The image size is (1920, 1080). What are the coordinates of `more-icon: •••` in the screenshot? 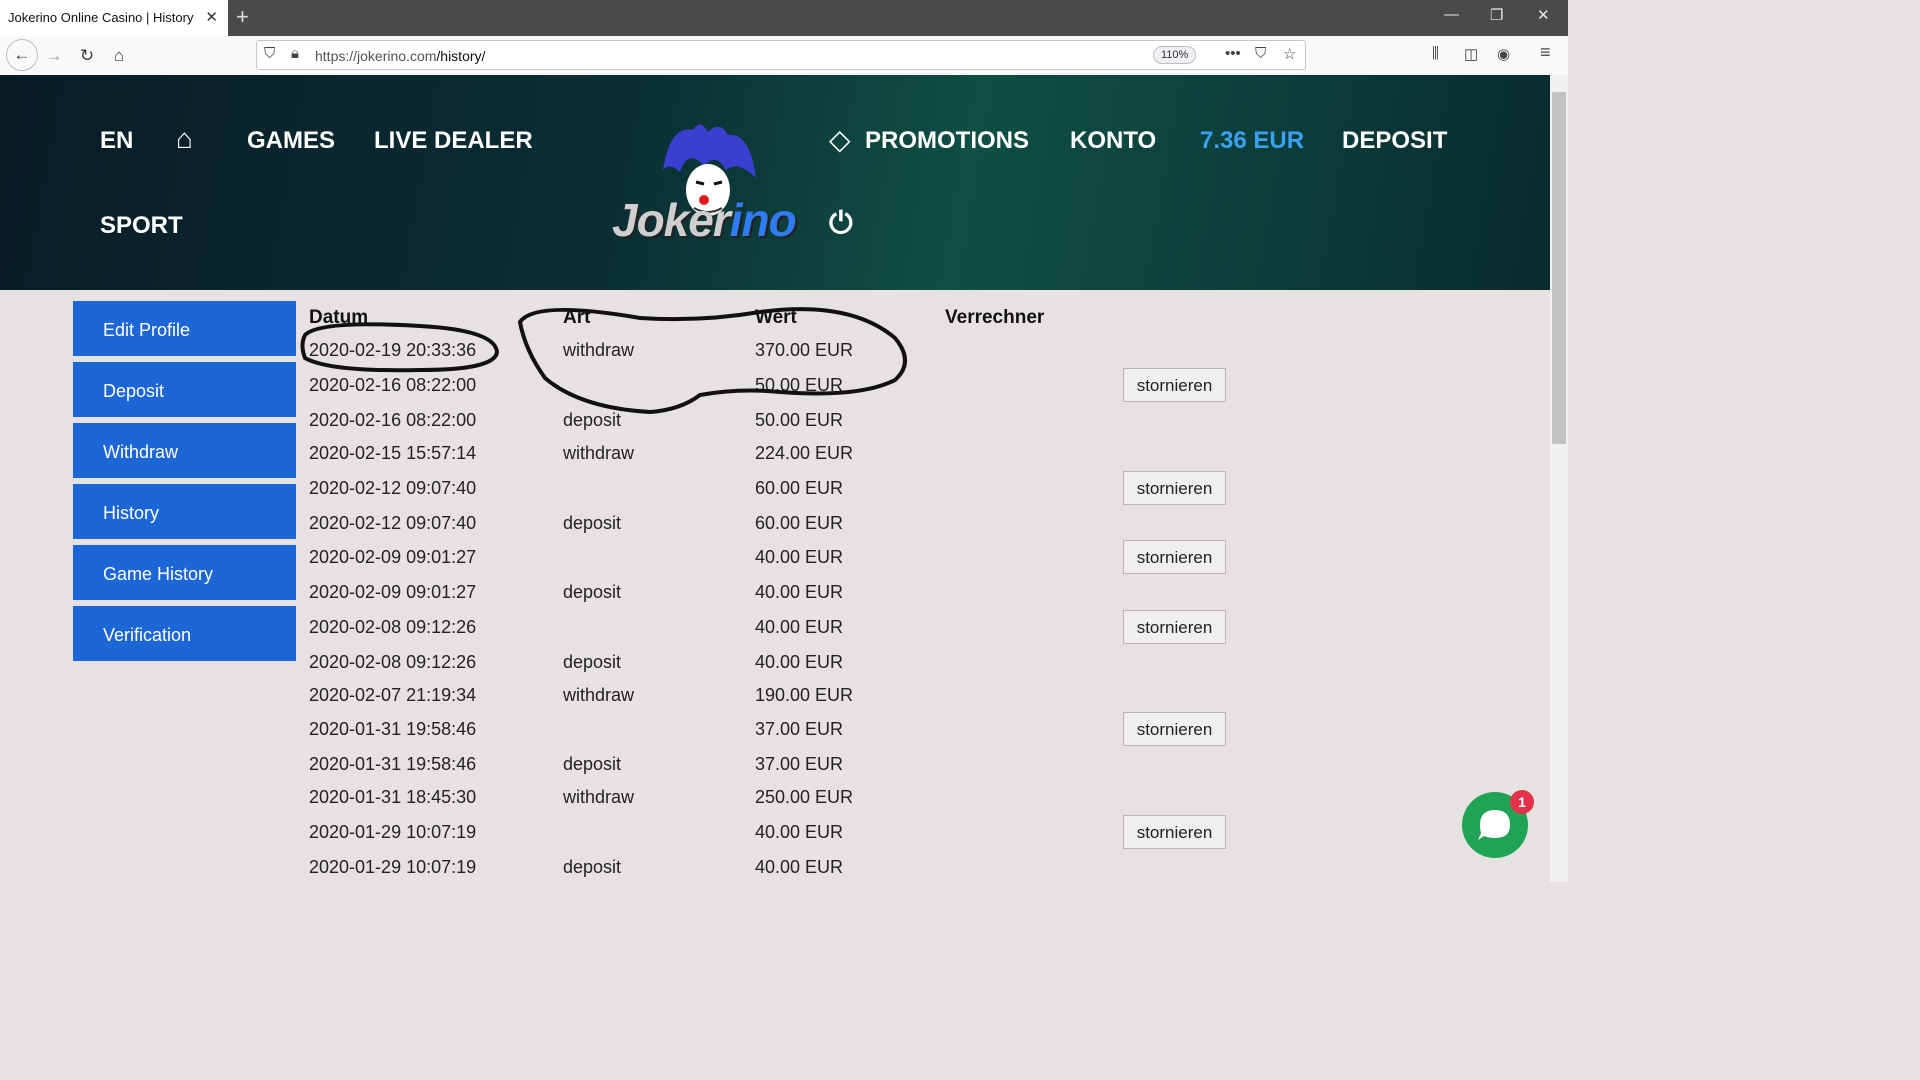 It's located at (1233, 53).